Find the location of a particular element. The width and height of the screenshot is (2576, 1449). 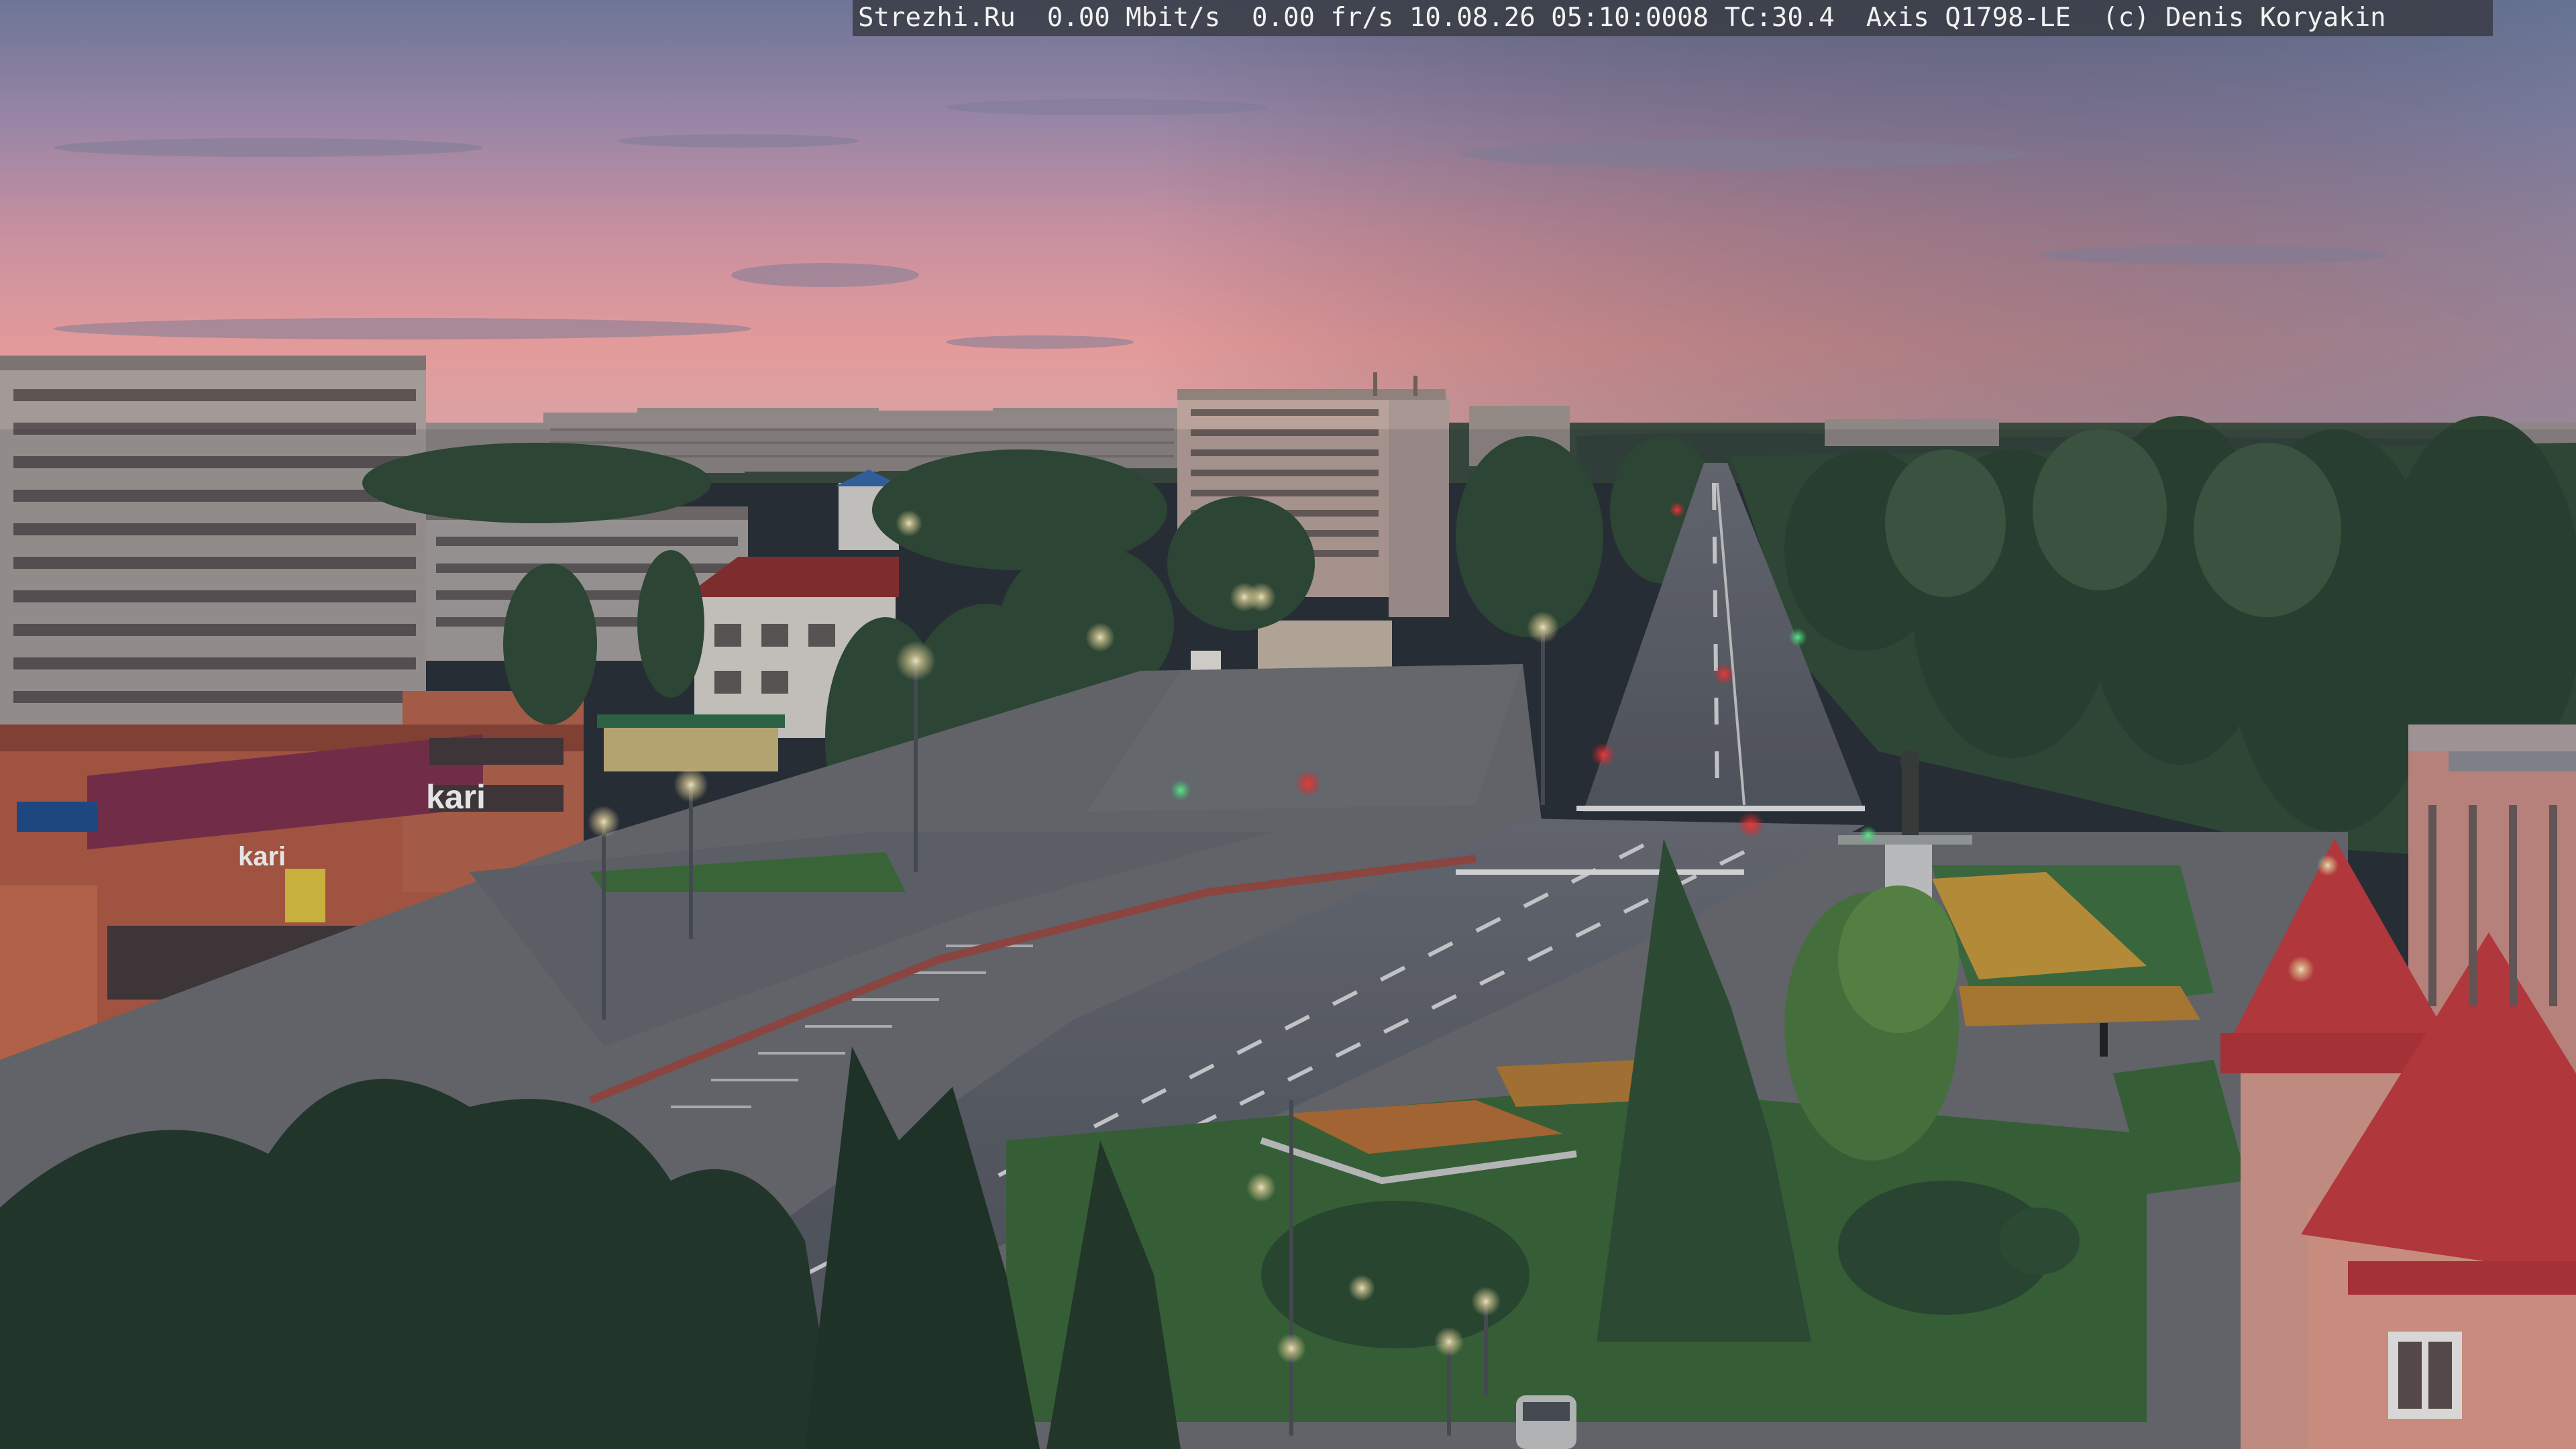

camera-model: Axis Q1798-LE is located at coordinates (1969, 18).